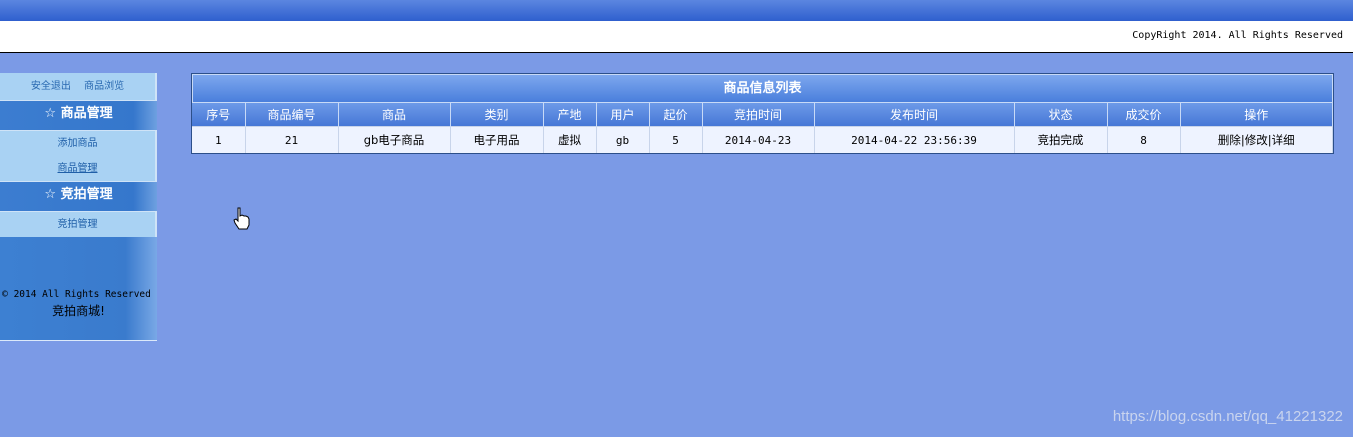 This screenshot has width=1353, height=437. I want to click on sidebar-item-goods-management: 商品管理, so click(78, 168).